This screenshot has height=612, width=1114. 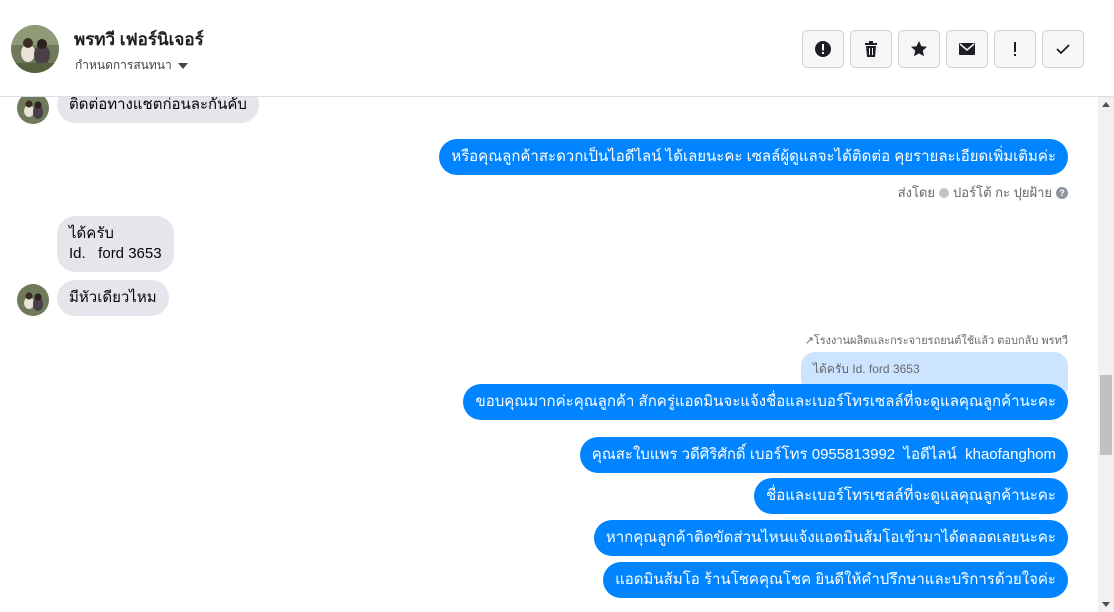 I want to click on delete-button, so click(x=871, y=49).